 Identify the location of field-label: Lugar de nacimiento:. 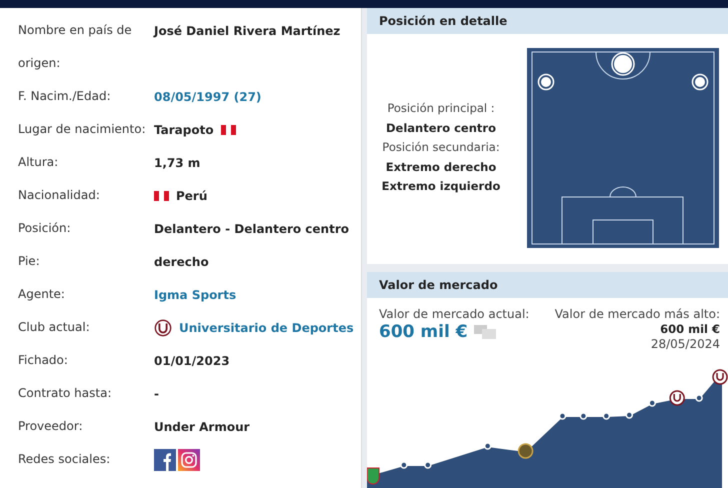
(82, 129).